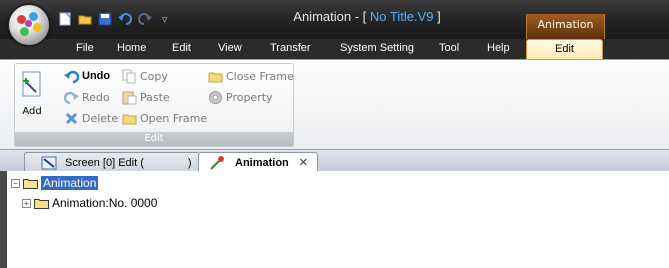 The width and height of the screenshot is (669, 268). I want to click on tab-animation: Animation ✕, so click(258, 162).